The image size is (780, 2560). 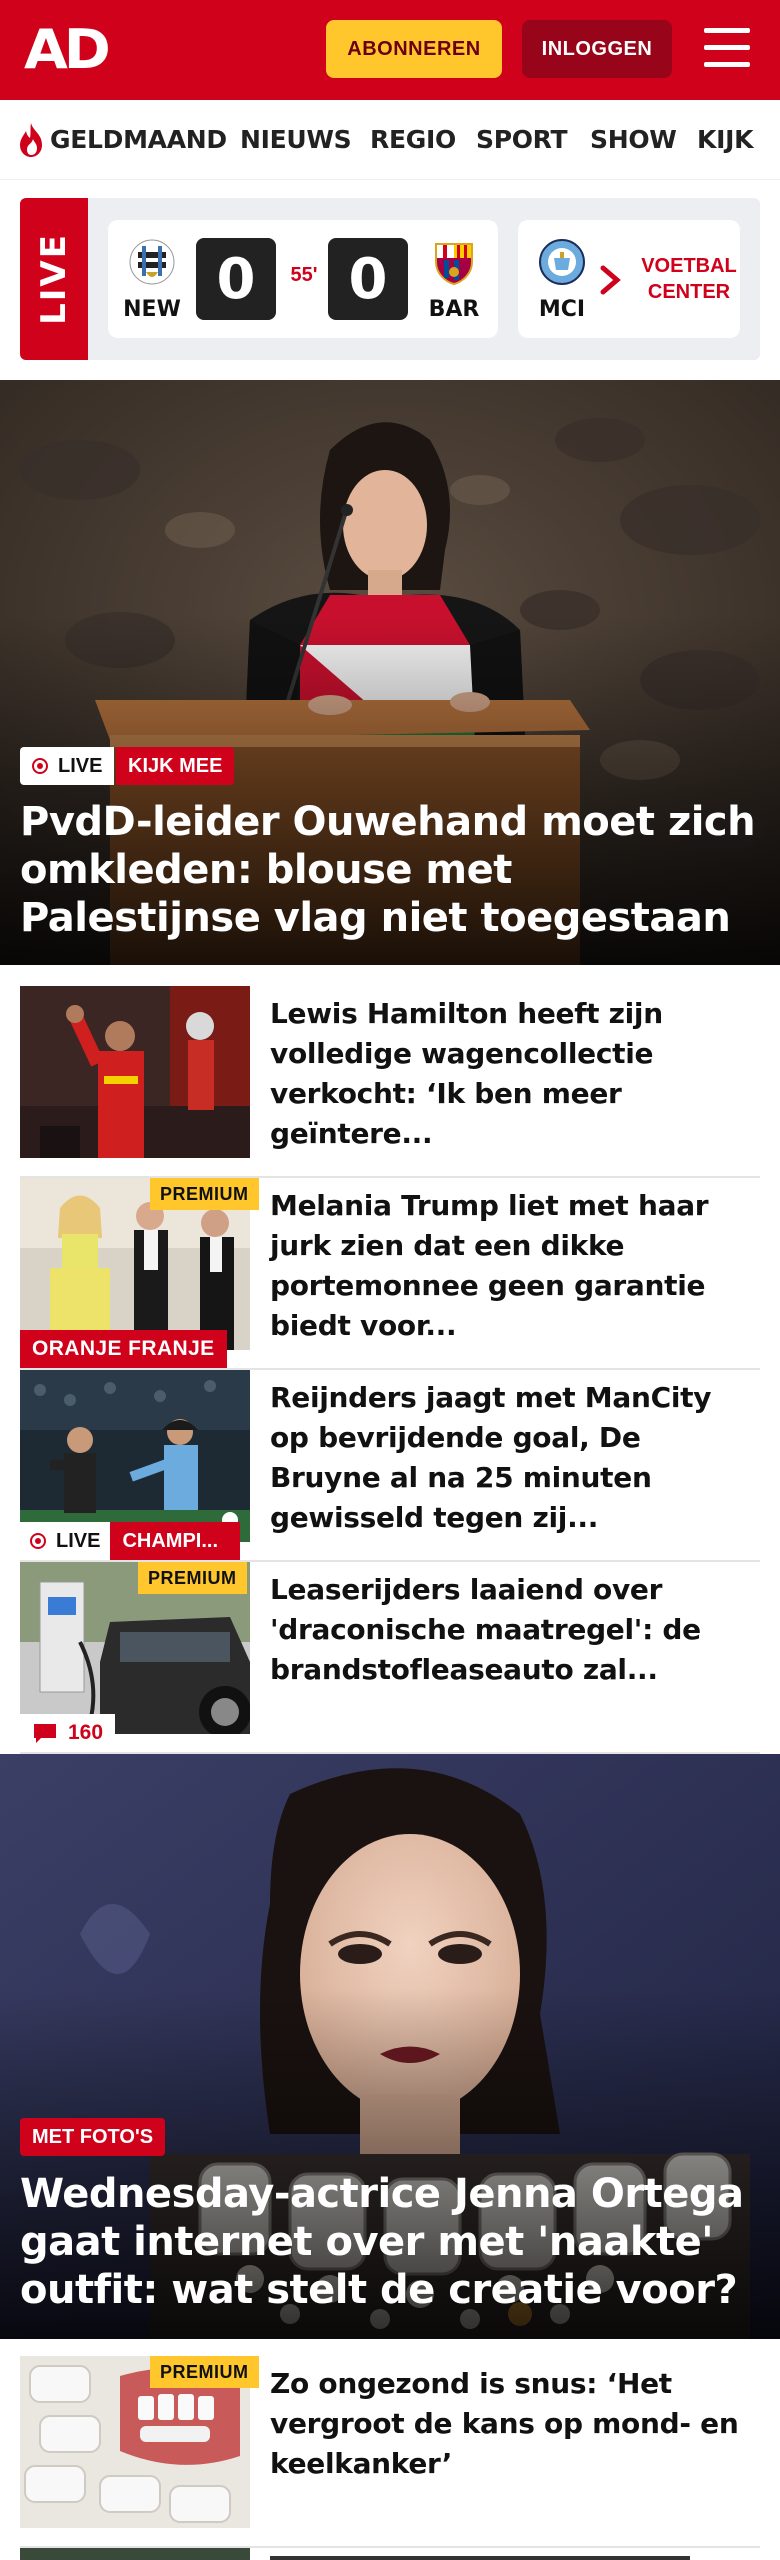 I want to click on second-home-team: MCI, so click(x=562, y=280).